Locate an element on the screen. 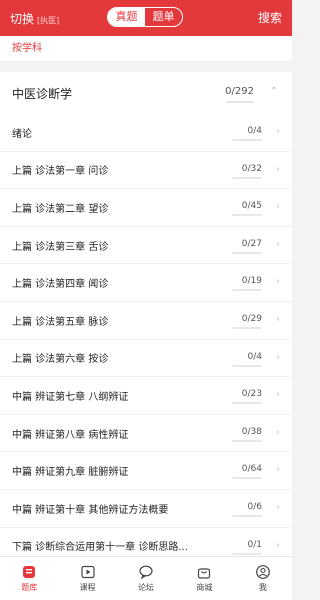  tab-me: 我 is located at coordinates (263, 578).